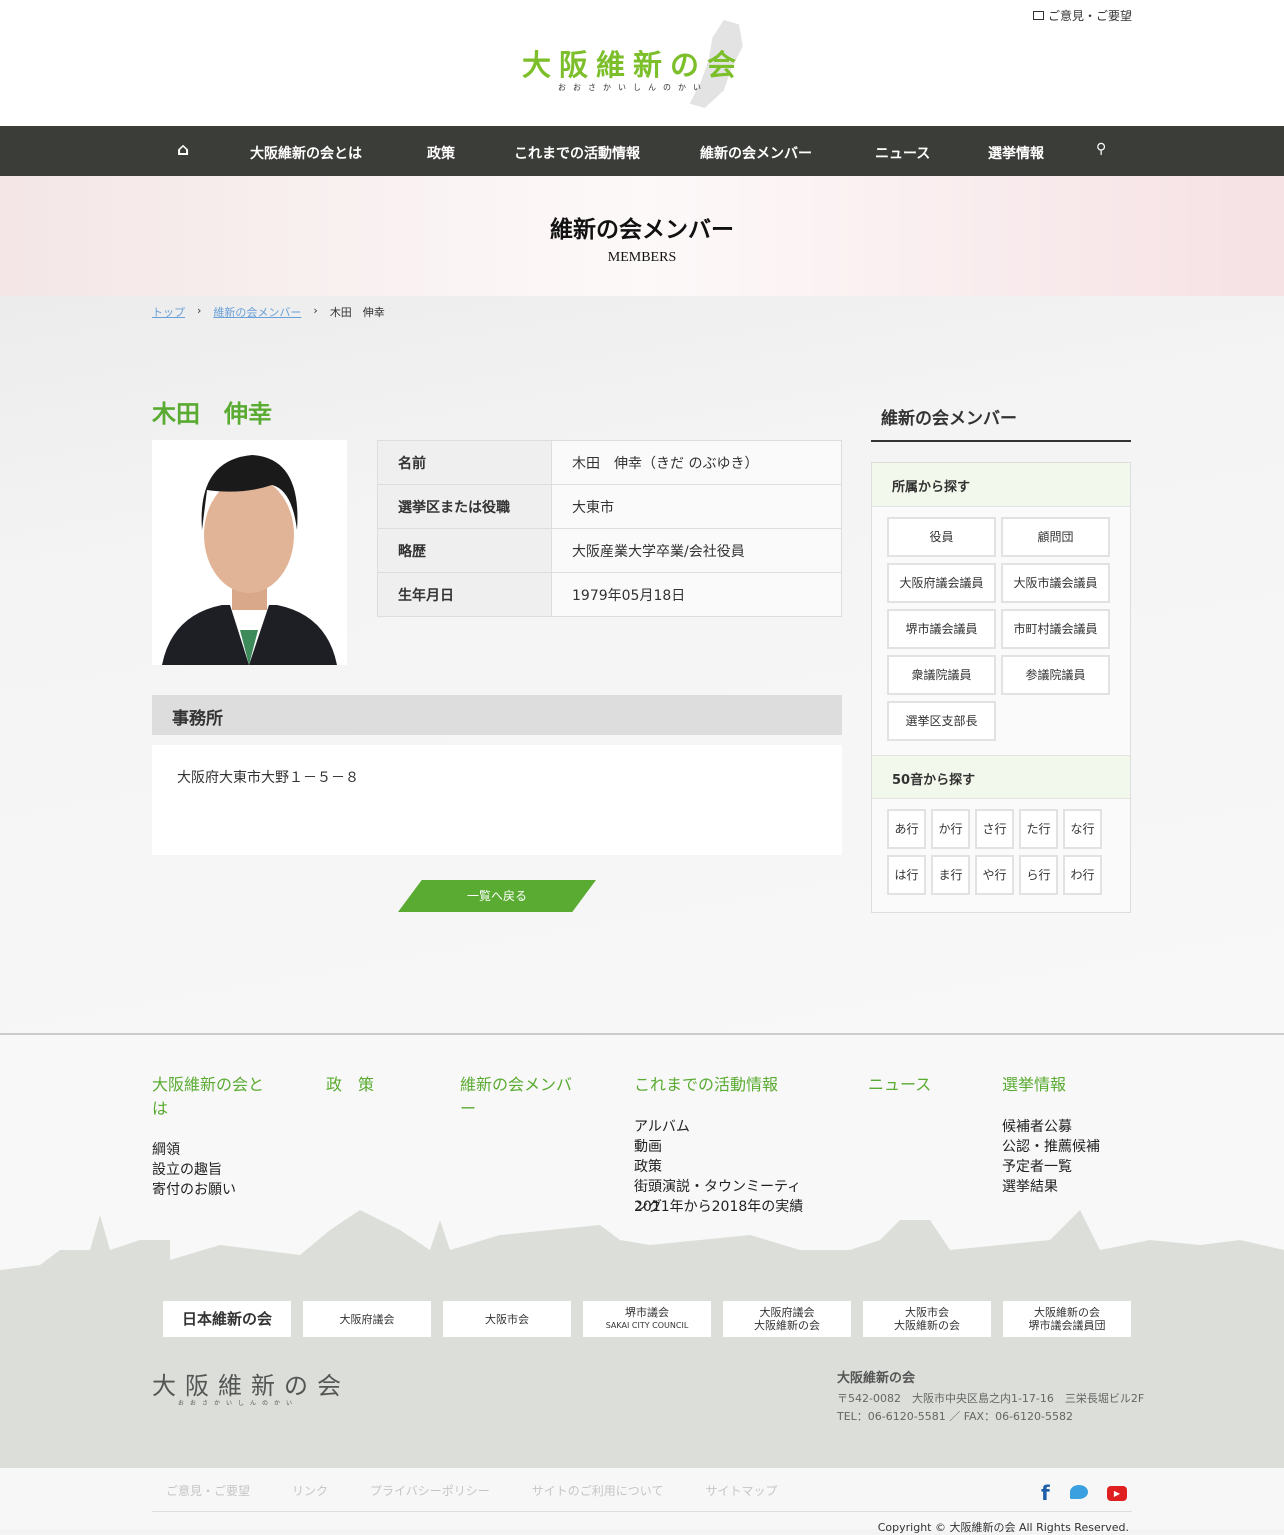 This screenshot has width=1284, height=1535. I want to click on kana-button: さ行, so click(994, 829).